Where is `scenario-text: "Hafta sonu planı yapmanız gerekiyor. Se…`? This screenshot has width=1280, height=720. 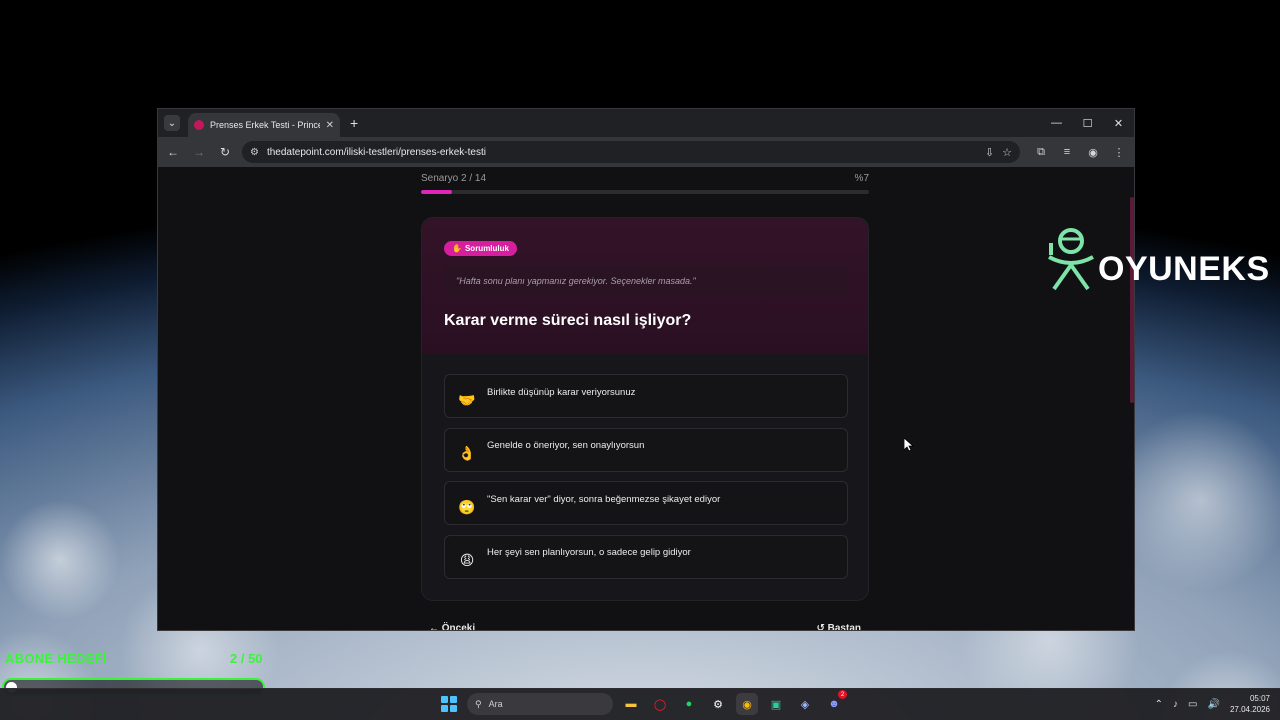 scenario-text: "Hafta sonu planı yapmanız gerekiyor. Se… is located at coordinates (646, 281).